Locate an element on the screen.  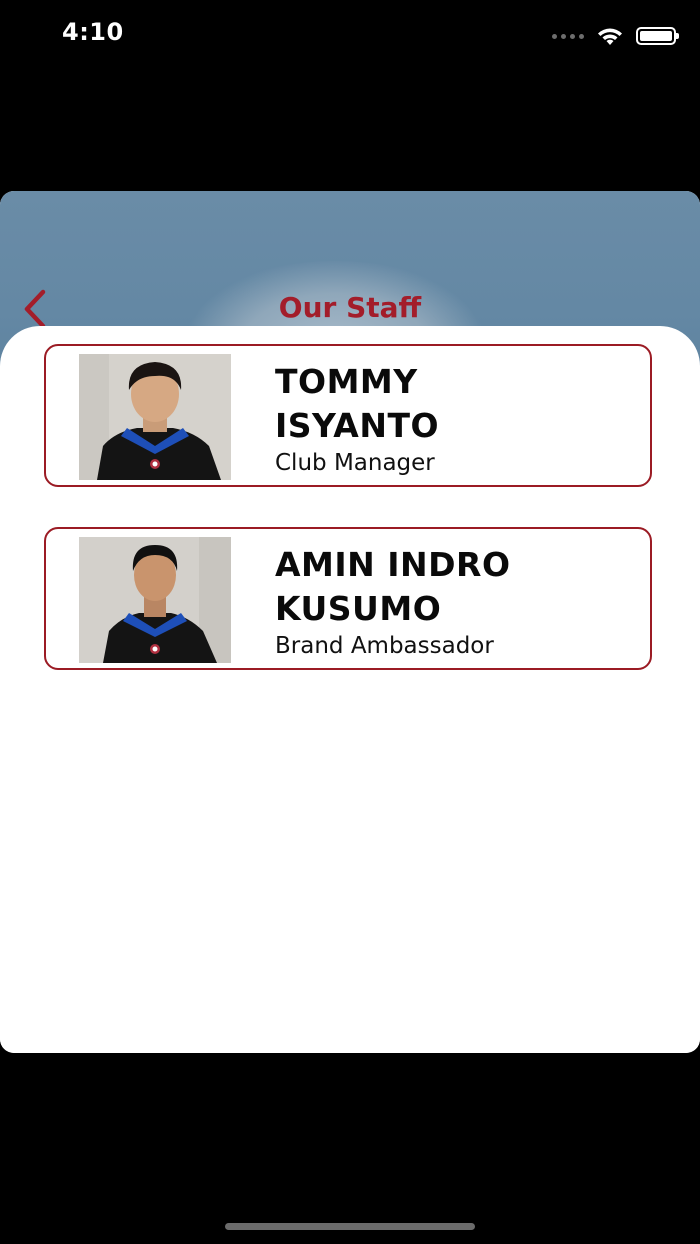
staff-role: Brand Ambassador is located at coordinates (384, 646).